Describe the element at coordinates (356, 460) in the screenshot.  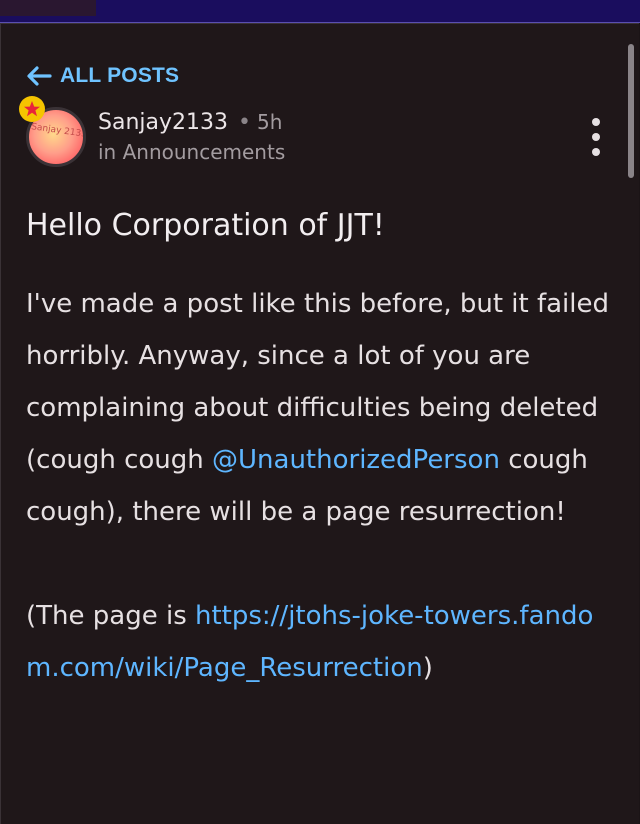
I see `user-mention-link: @UnauthorizedPerson` at that location.